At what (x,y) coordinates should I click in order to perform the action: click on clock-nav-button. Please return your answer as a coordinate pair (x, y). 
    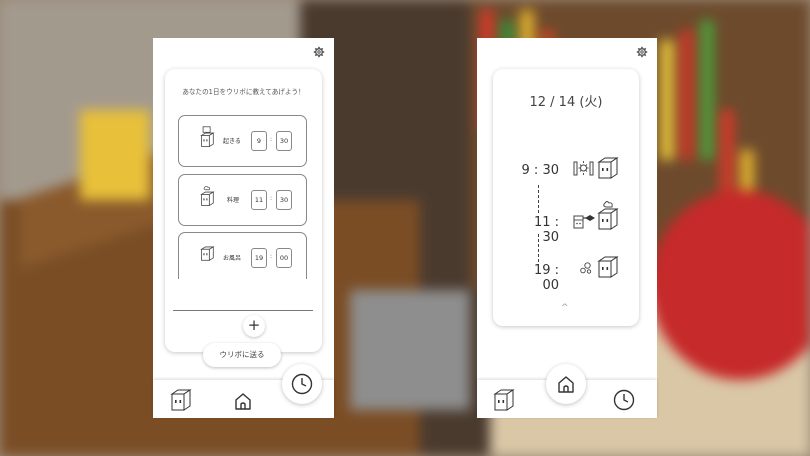
    Looking at the image, I should click on (302, 384).